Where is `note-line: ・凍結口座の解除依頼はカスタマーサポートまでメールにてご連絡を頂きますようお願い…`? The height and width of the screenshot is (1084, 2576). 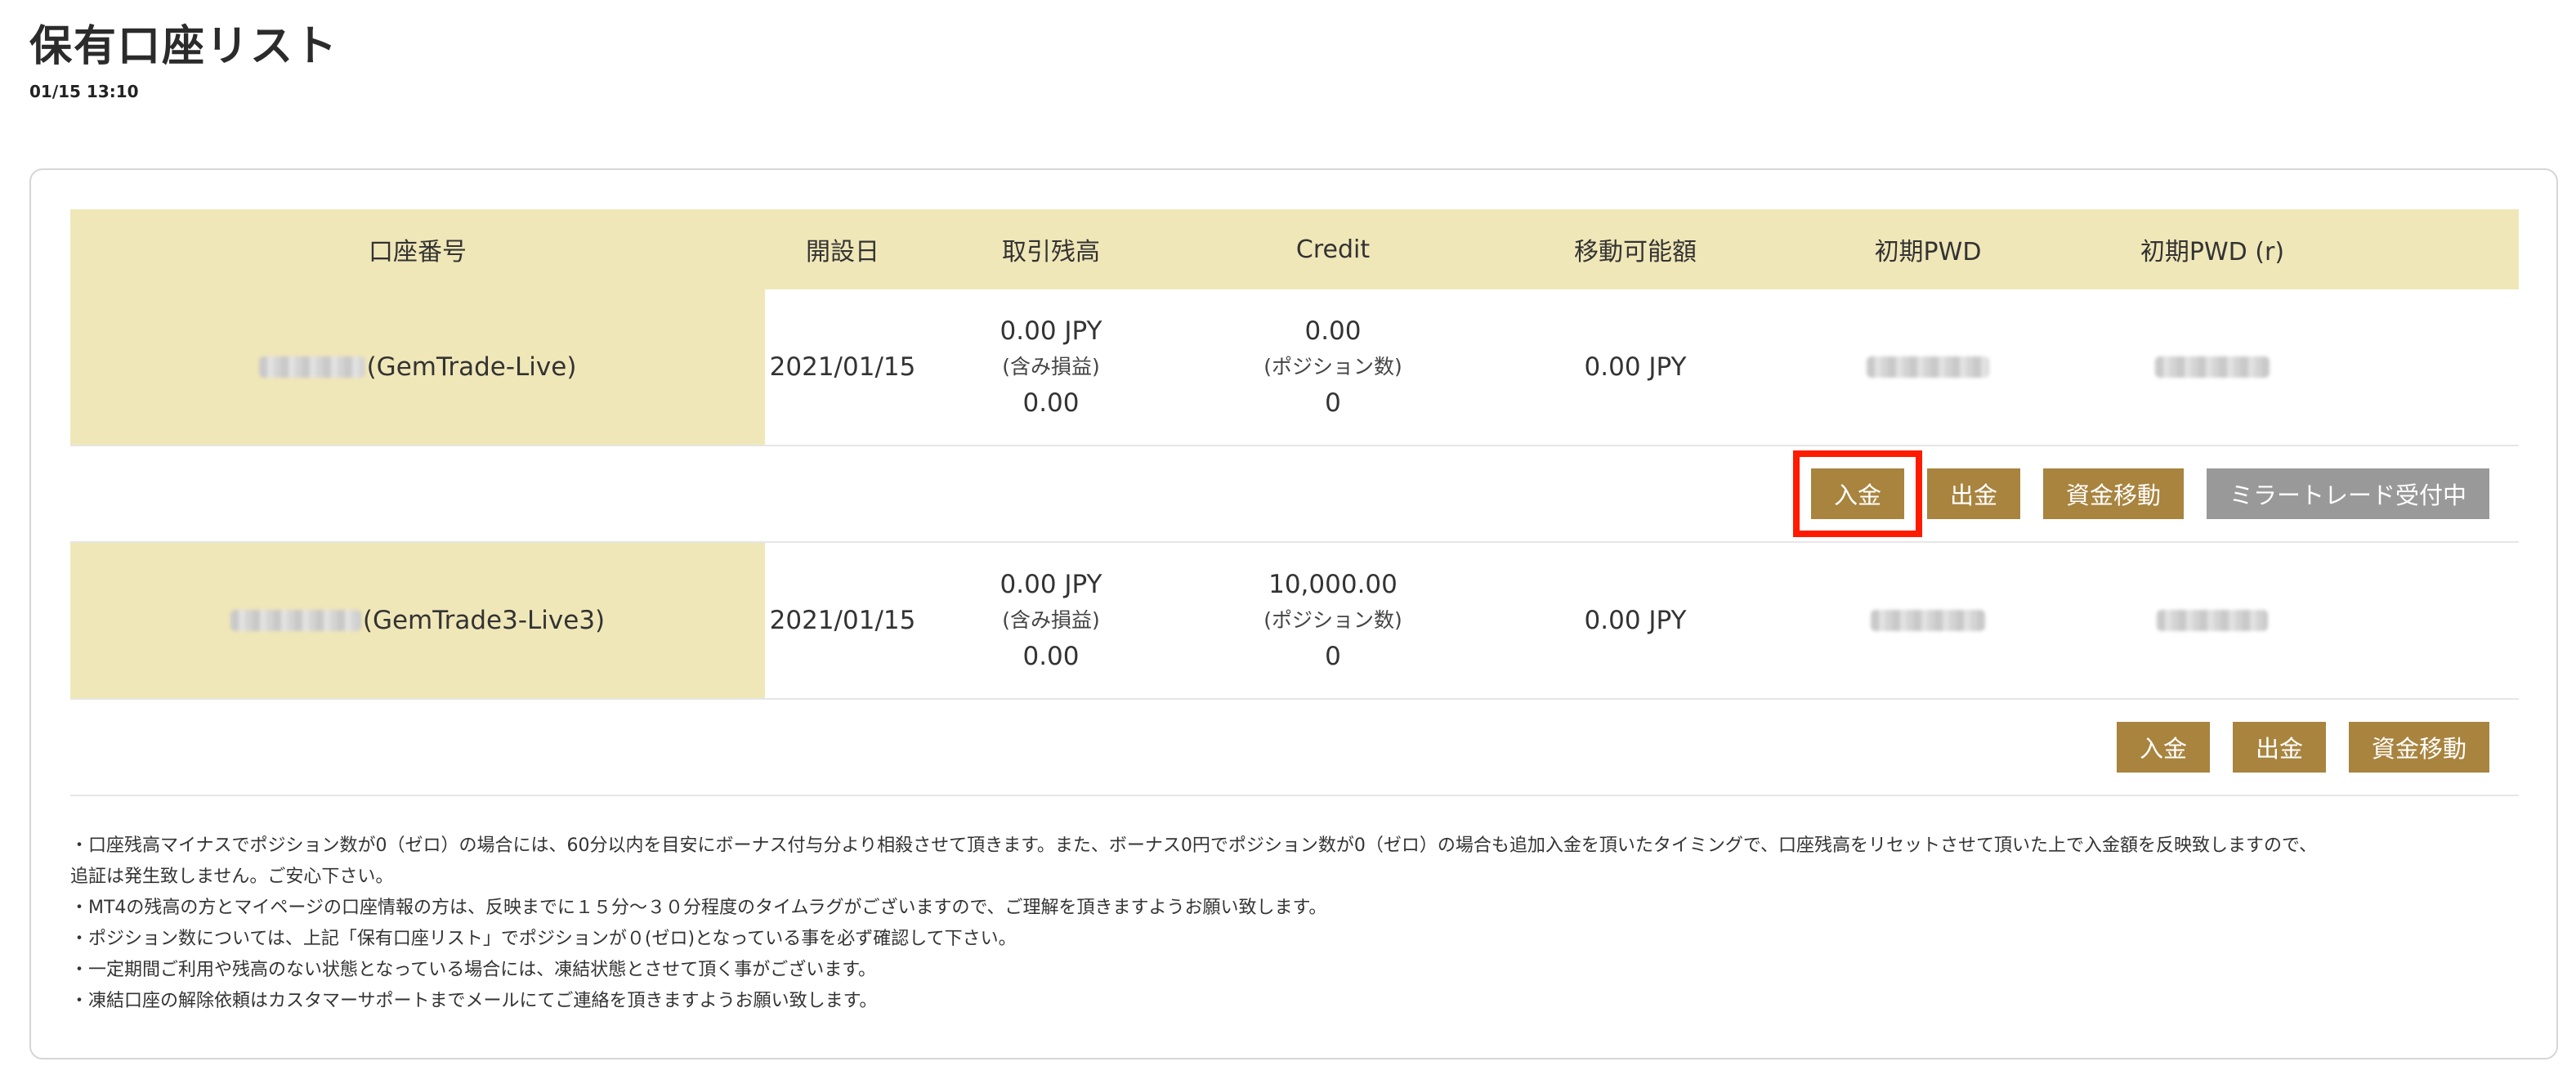
note-line: ・凍結口座の解除依頼はカスタマーサポートまでメールにてご連絡を頂きますようお願い… is located at coordinates (474, 1001).